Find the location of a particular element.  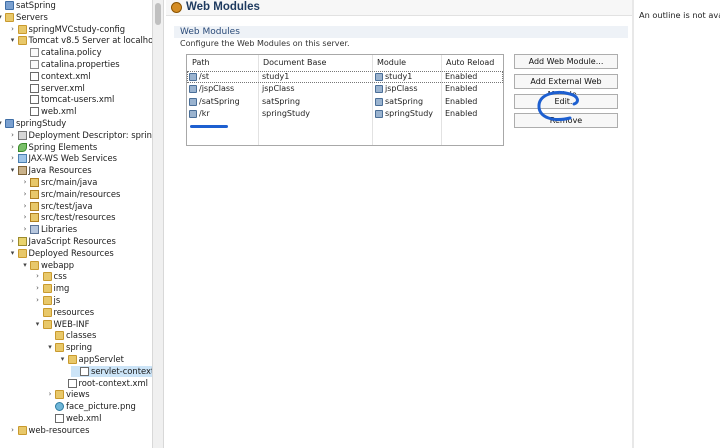

tree-item: catalina.policy is located at coordinates (61, 52).